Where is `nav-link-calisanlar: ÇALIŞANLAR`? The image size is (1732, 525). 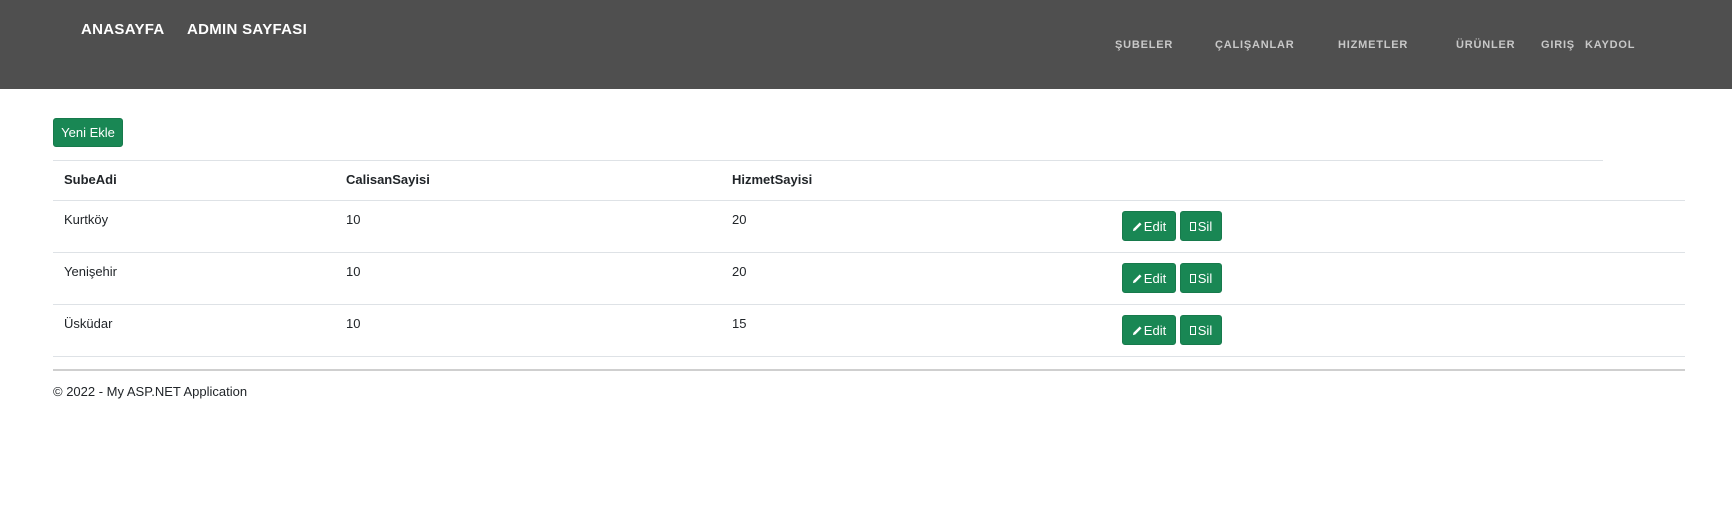 nav-link-calisanlar: ÇALIŞANLAR is located at coordinates (1255, 45).